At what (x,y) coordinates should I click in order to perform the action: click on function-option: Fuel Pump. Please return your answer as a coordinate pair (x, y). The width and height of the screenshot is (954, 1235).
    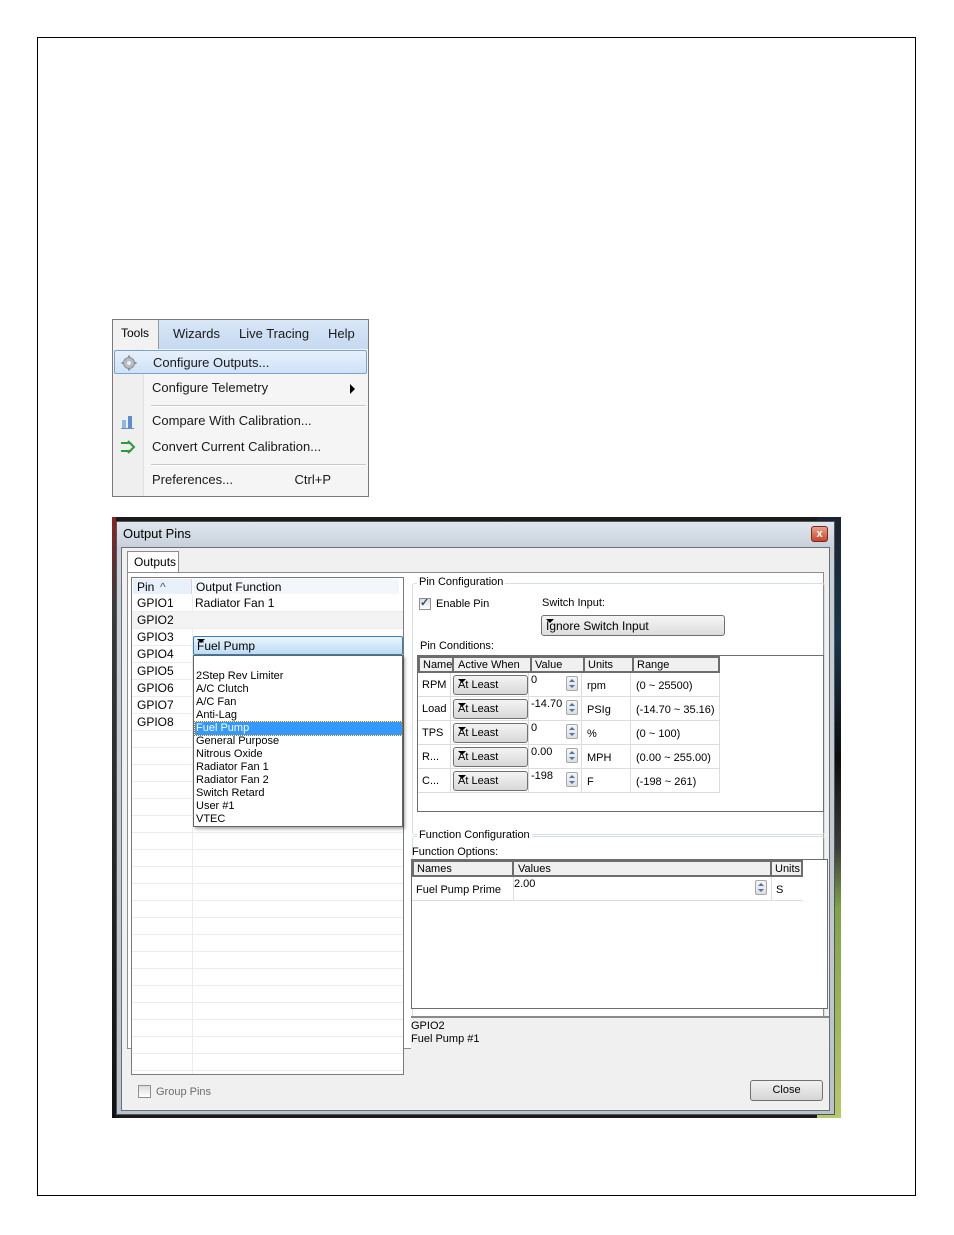
    Looking at the image, I should click on (298, 728).